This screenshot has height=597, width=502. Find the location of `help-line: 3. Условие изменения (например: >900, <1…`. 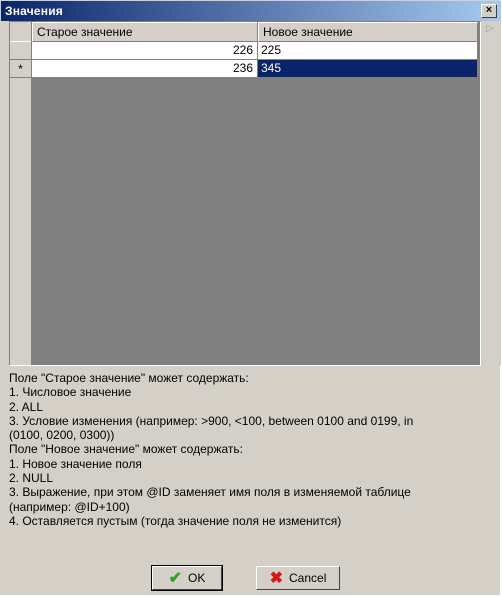

help-line: 3. Условие изменения (например: >900, <1… is located at coordinates (211, 420).